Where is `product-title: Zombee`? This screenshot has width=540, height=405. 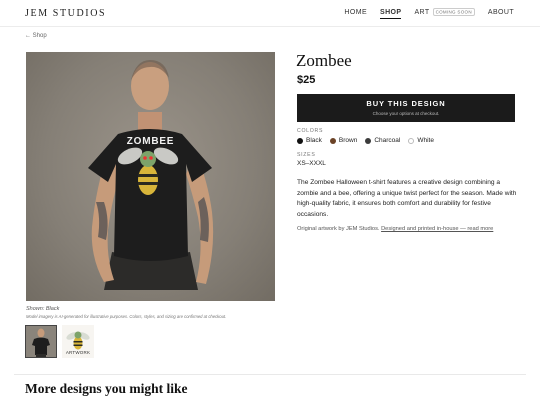
product-title: Zombee is located at coordinates (324, 60).